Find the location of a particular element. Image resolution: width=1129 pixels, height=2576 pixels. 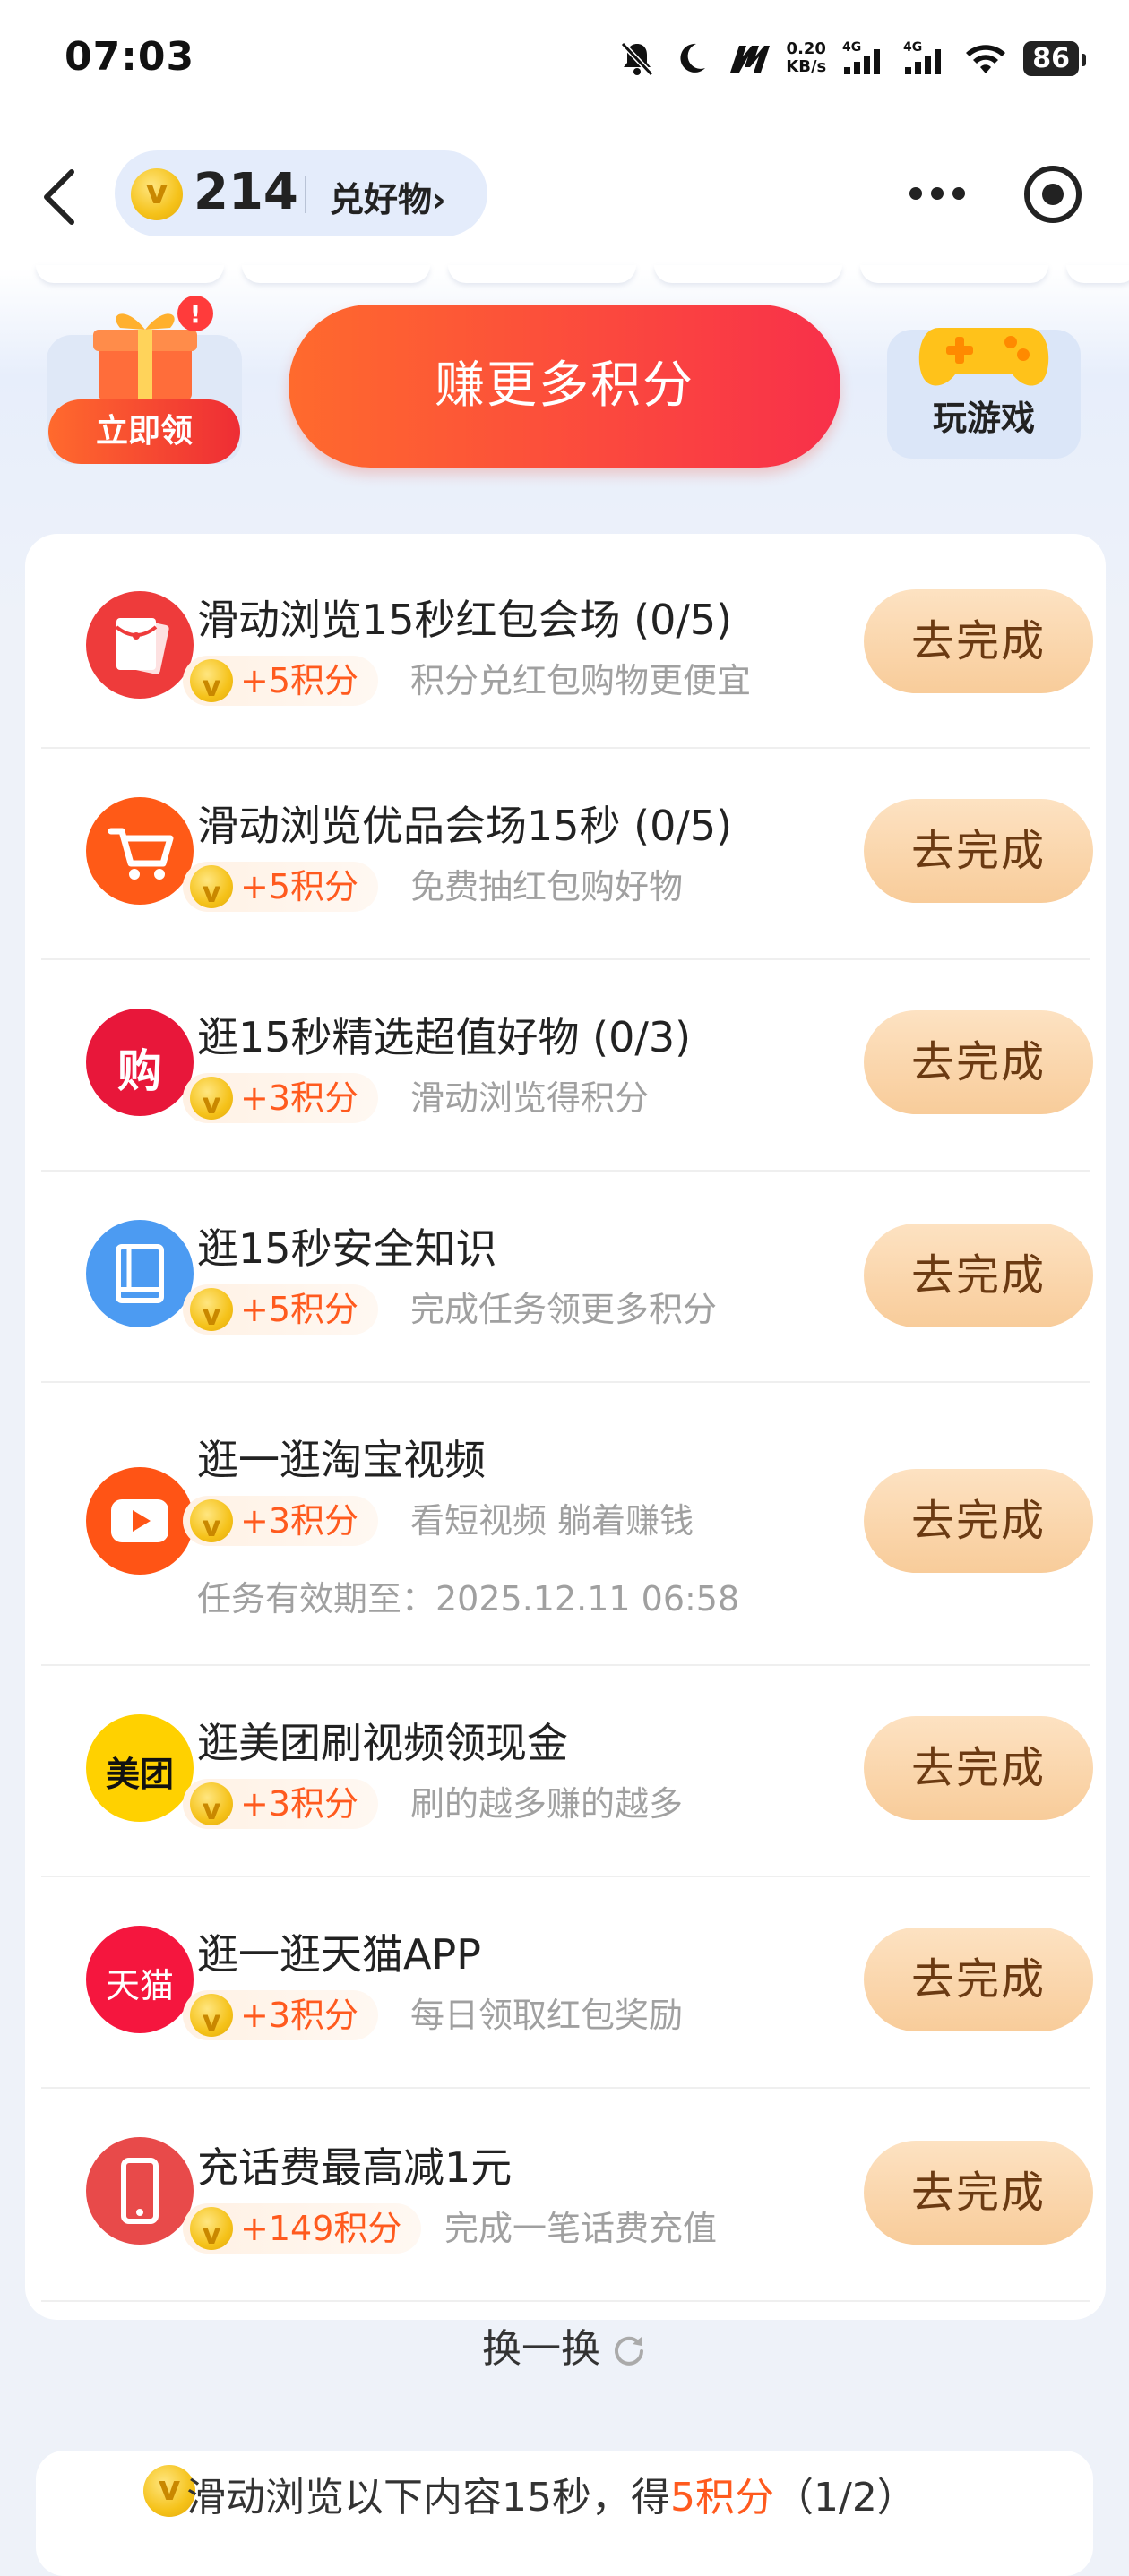

tmall-icon: 天猫 is located at coordinates (140, 1979).